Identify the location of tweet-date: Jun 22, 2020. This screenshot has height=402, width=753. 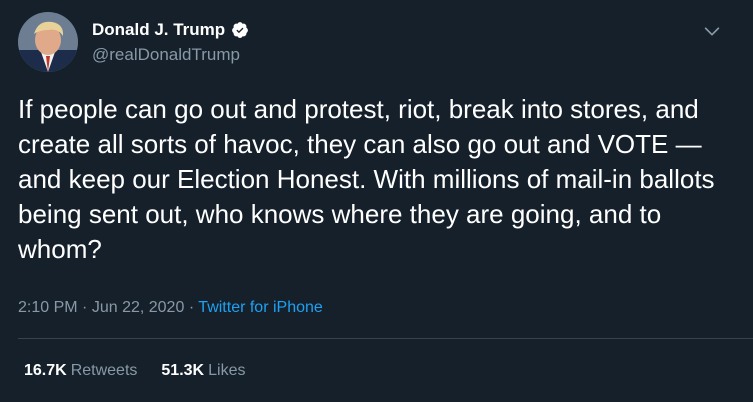
(138, 307).